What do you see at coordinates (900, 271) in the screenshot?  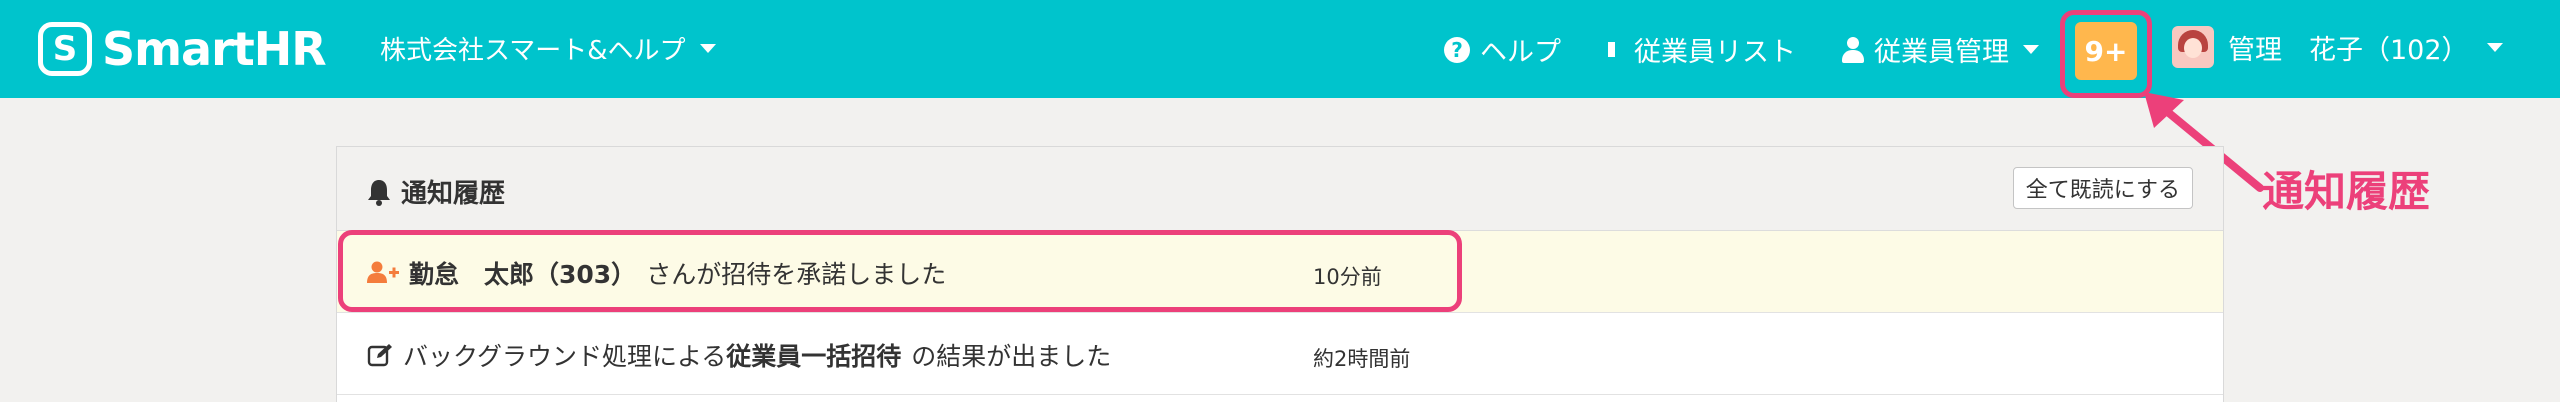 I see `row-highlight-box` at bounding box center [900, 271].